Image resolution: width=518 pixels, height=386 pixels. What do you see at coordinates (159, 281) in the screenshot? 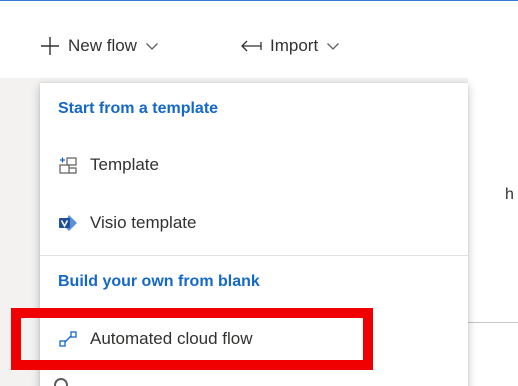
I see `section-header-build-from-blank: Build your own from blank` at bounding box center [159, 281].